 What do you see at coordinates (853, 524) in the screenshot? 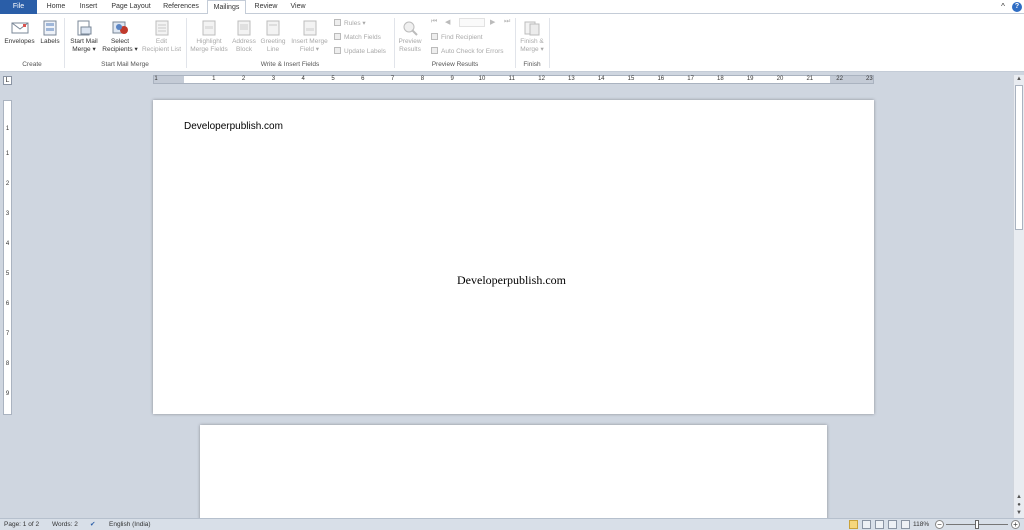
I see `print-layout-view-icon` at bounding box center [853, 524].